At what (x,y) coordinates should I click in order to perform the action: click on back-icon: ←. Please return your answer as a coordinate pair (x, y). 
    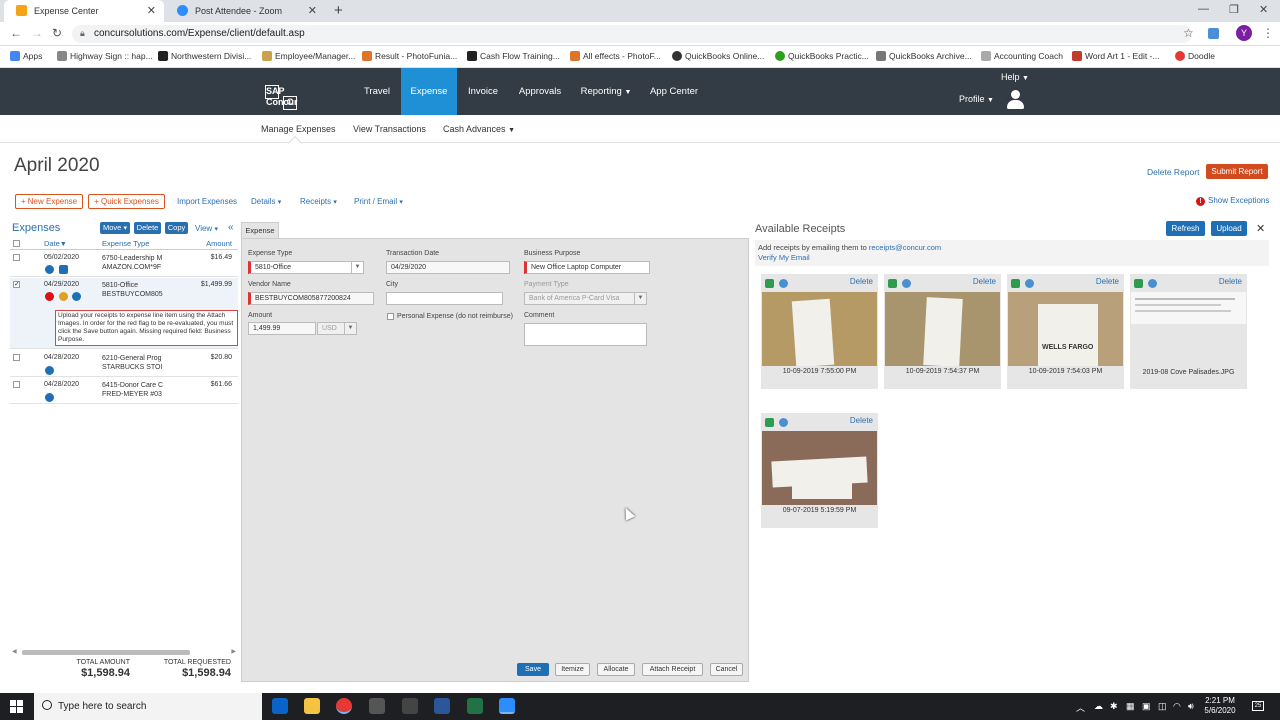
    Looking at the image, I should click on (16, 33).